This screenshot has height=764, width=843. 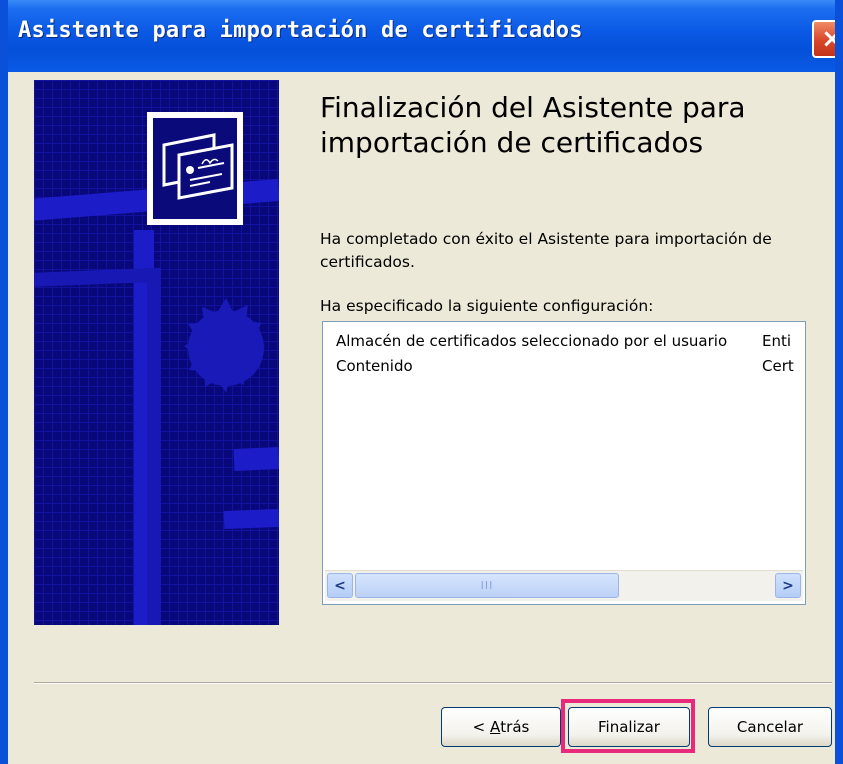 What do you see at coordinates (770, 727) in the screenshot?
I see `cancel-button: Cancelar` at bounding box center [770, 727].